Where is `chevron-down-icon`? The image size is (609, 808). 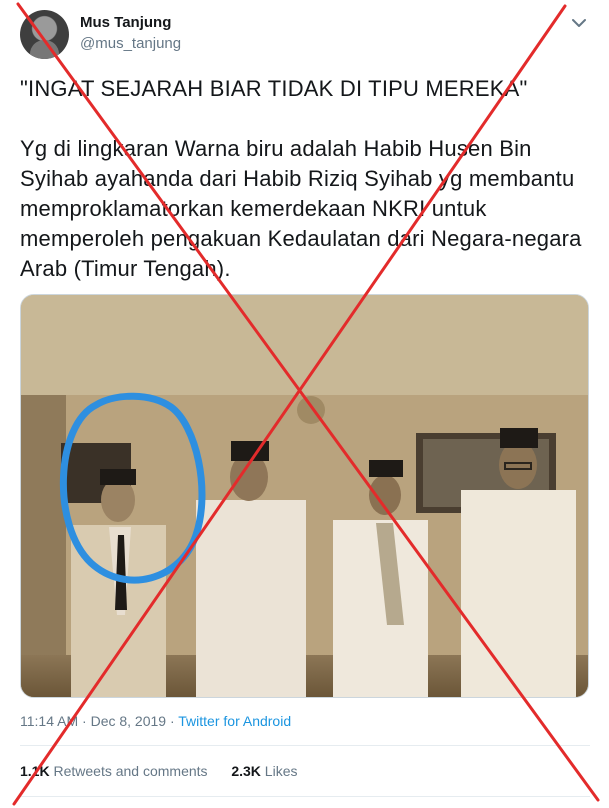
chevron-down-icon is located at coordinates (579, 23).